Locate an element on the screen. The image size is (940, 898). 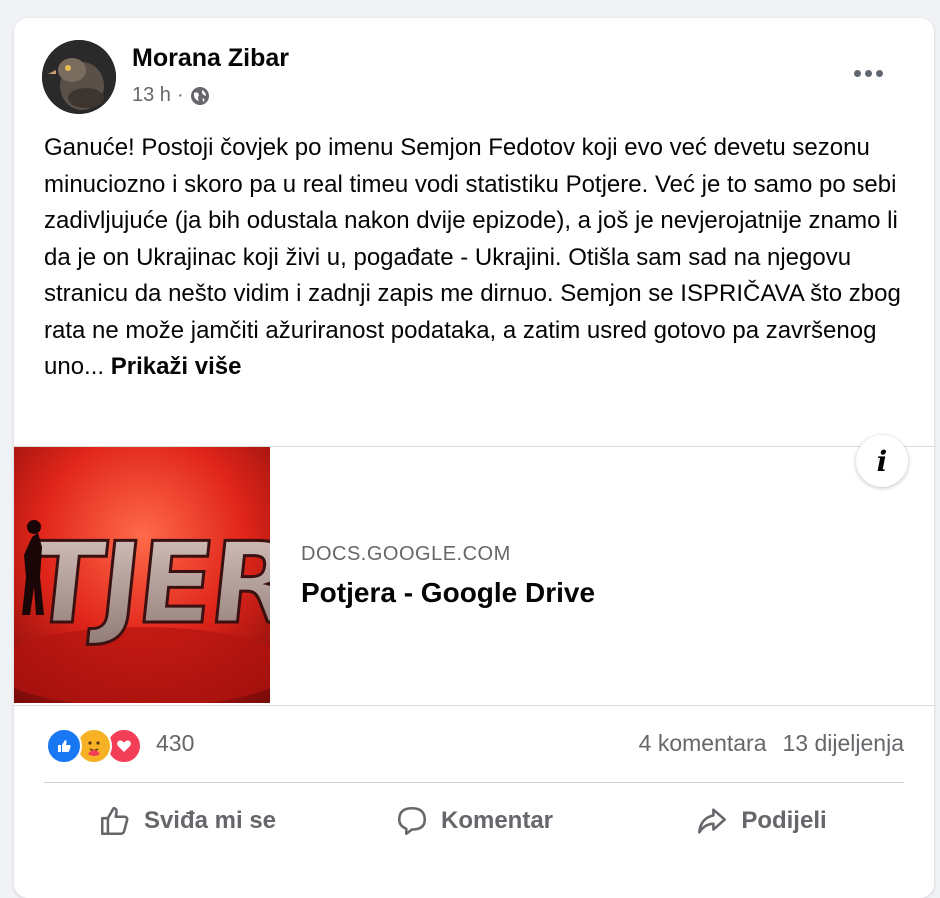
thumb-text: TJER is located at coordinates (145, 584).